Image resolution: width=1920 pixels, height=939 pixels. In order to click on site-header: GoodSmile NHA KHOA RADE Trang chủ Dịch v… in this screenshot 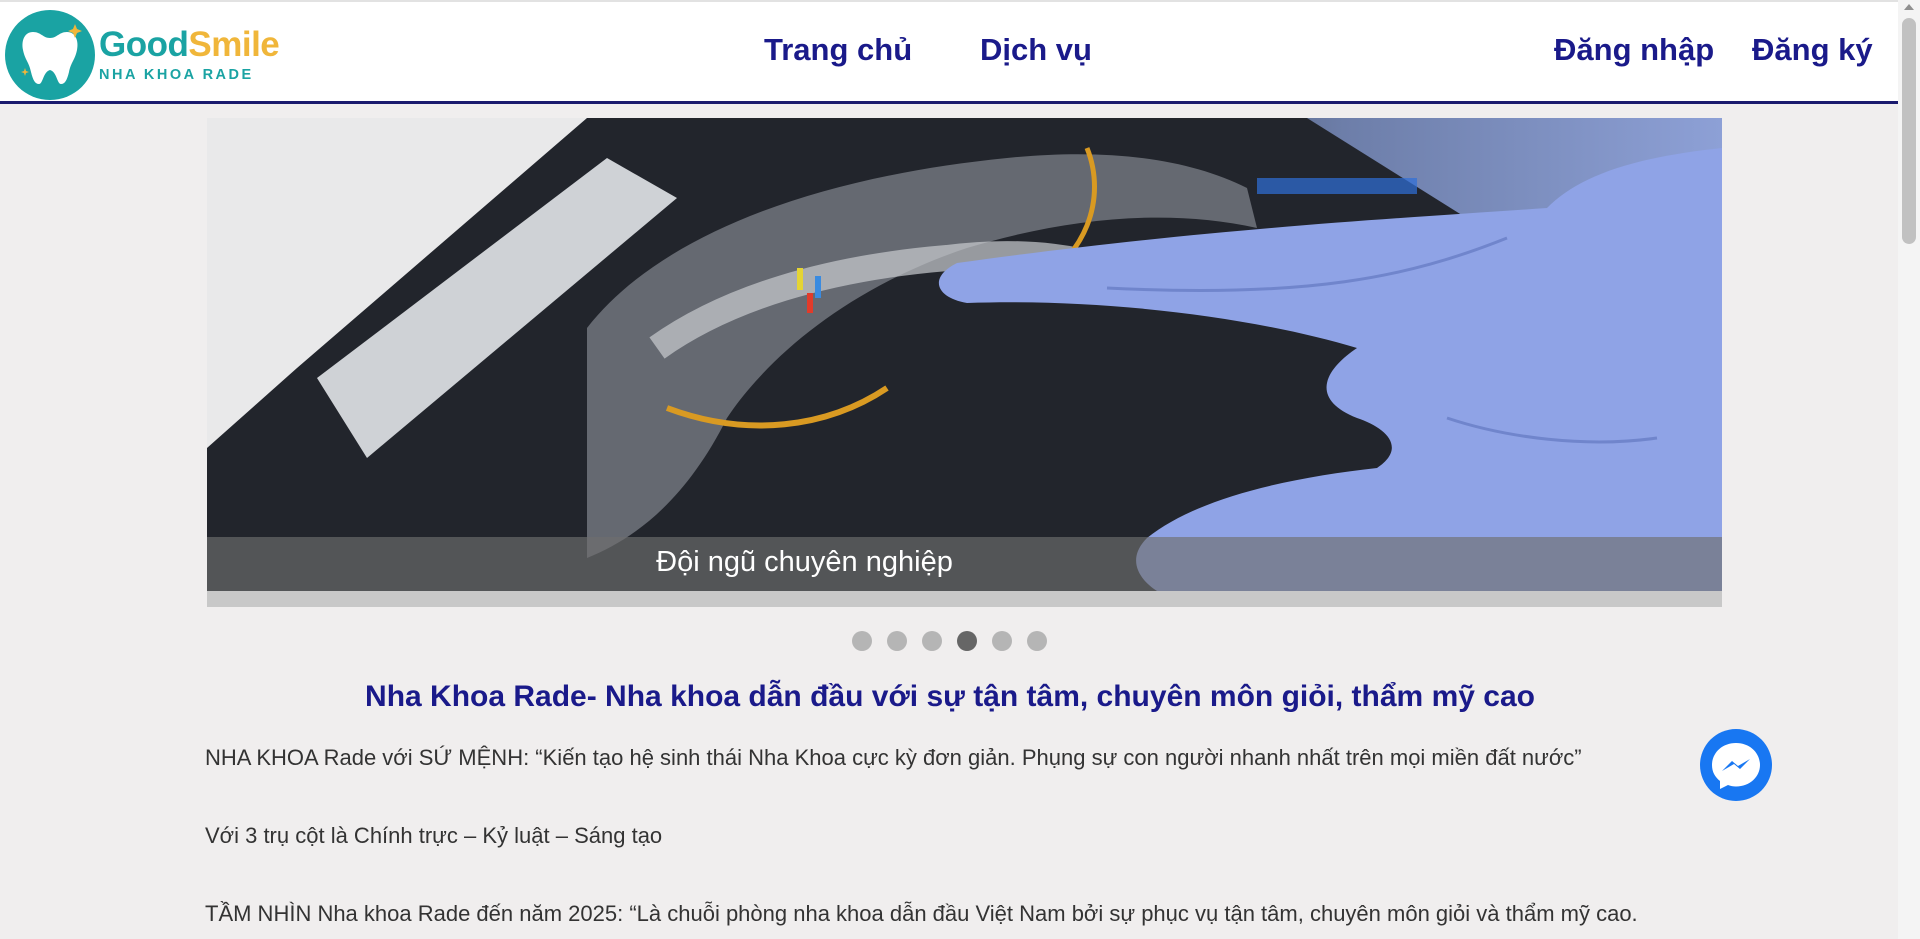, I will do `click(949, 52)`.